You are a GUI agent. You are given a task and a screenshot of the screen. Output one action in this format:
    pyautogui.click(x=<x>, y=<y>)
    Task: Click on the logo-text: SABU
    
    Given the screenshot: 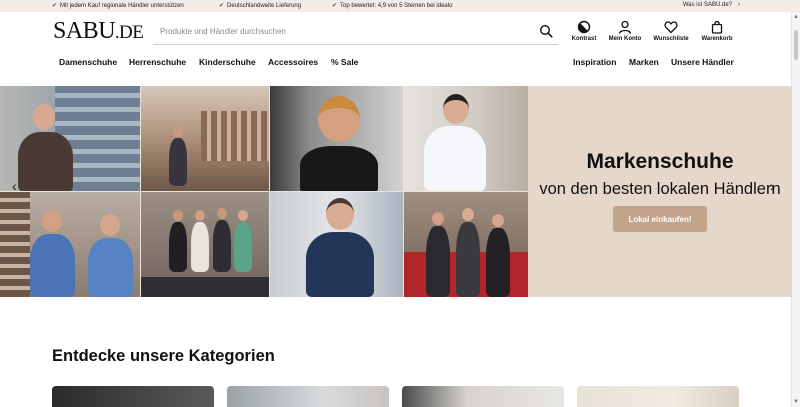 What is the action you would take?
    pyautogui.click(x=84, y=31)
    